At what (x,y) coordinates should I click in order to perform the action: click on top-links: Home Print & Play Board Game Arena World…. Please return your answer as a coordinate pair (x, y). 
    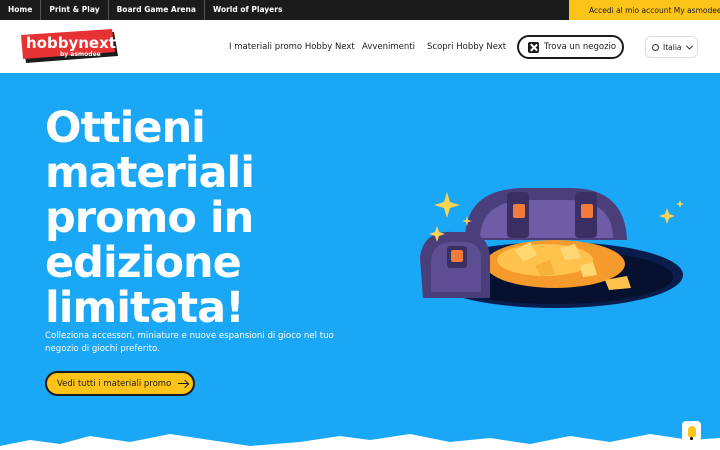
    Looking at the image, I should click on (145, 10).